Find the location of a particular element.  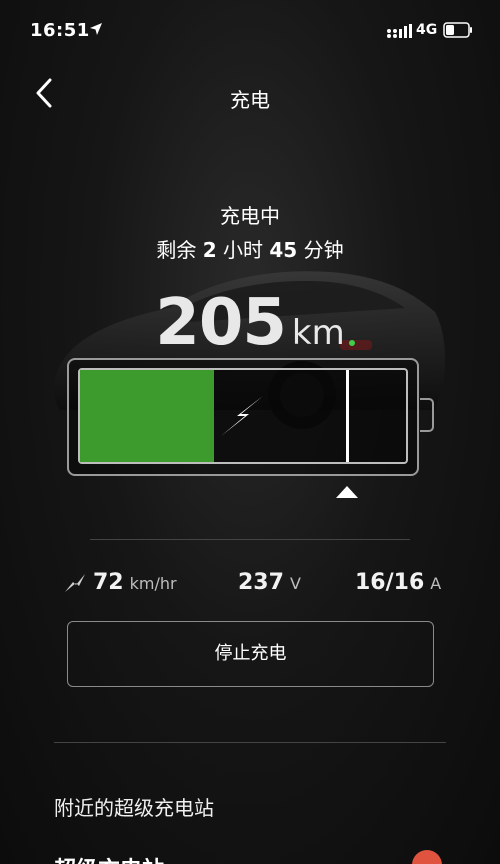

stop-charging-button: 停止充电 is located at coordinates (250, 654).